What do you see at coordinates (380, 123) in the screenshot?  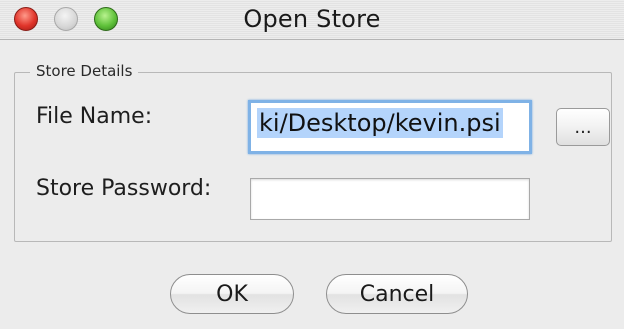 I see `file-name-value: ki/Desktop/kevin.psi` at bounding box center [380, 123].